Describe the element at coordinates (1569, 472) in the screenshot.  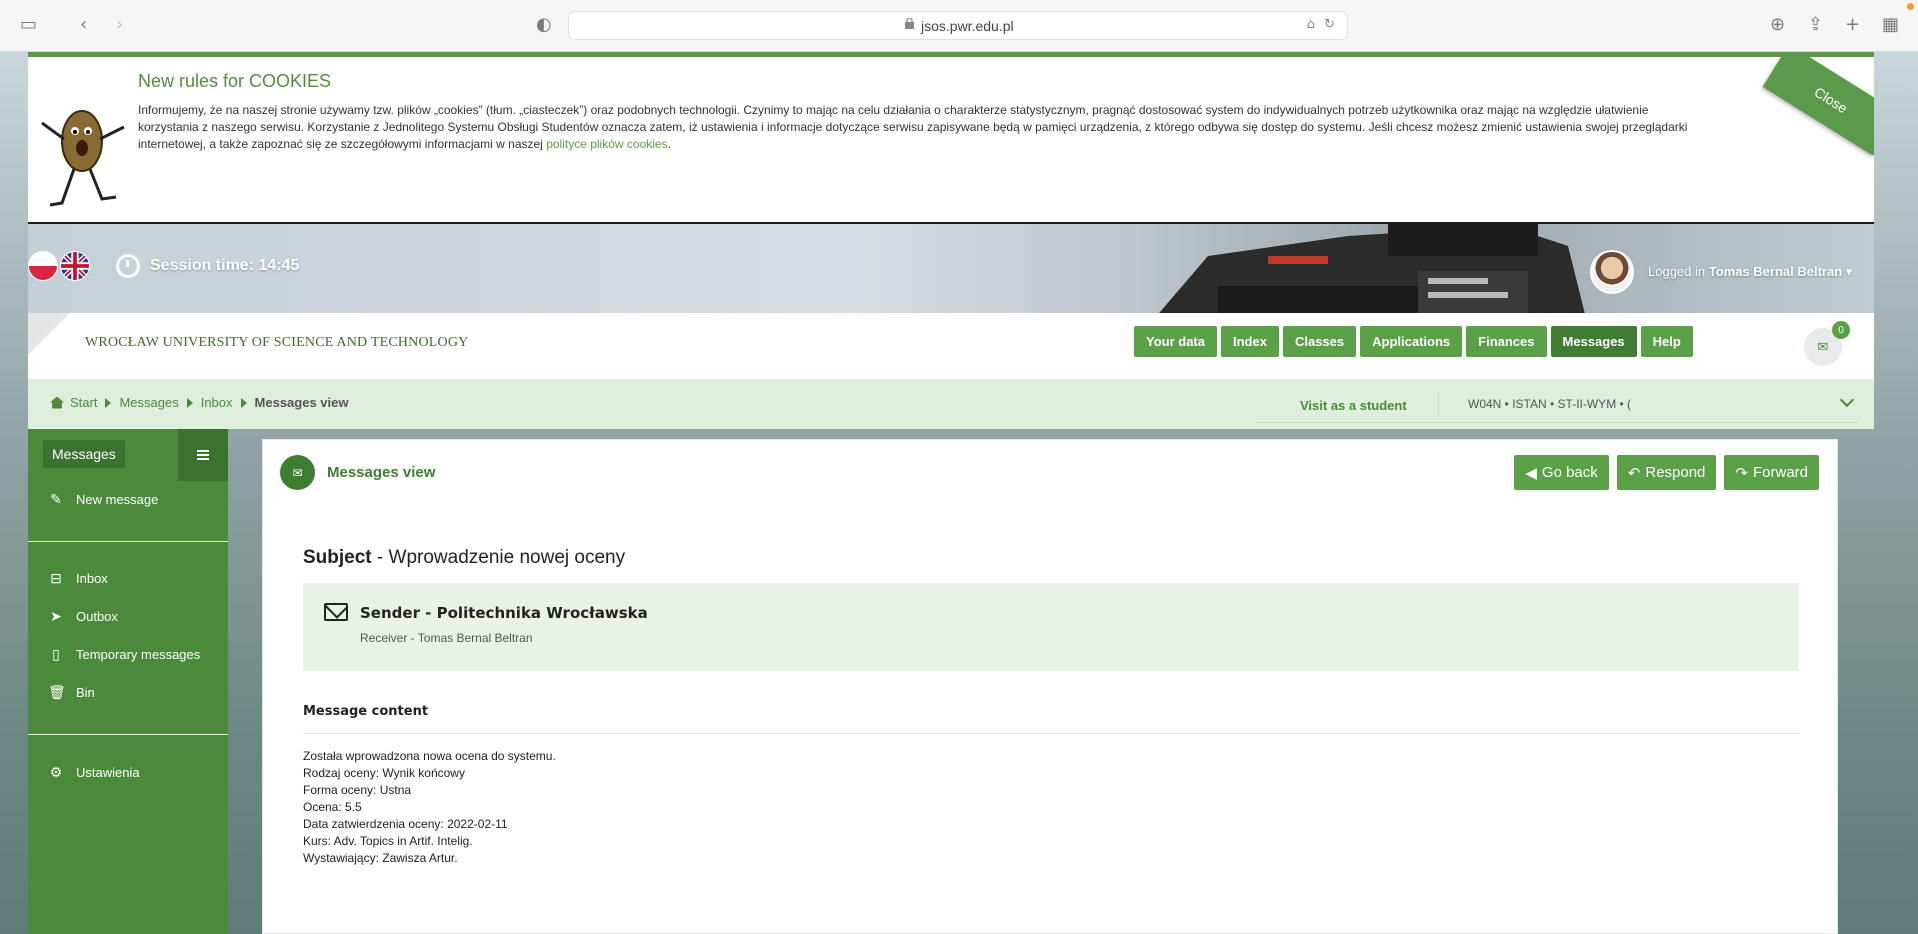
I see `go-back-label: Go back` at that location.